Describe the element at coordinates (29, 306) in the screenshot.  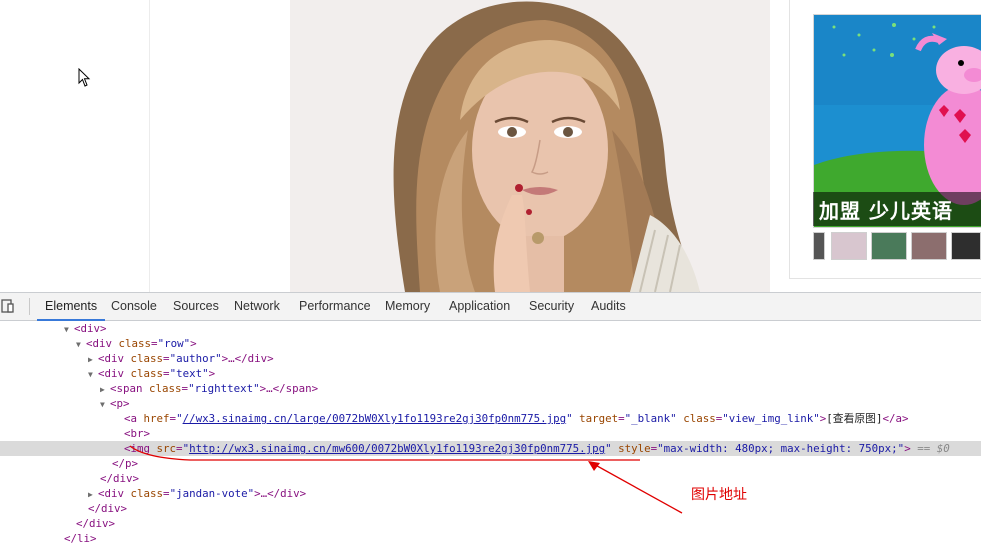
I see `tab-separator` at that location.